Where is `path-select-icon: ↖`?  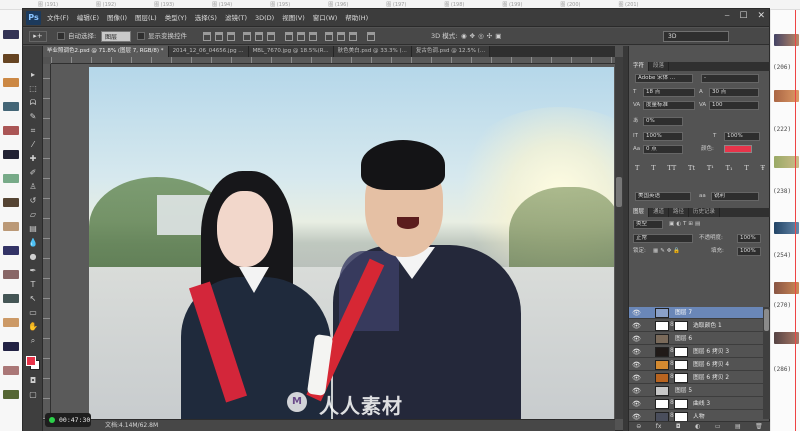 path-select-icon: ↖ is located at coordinates (33, 299).